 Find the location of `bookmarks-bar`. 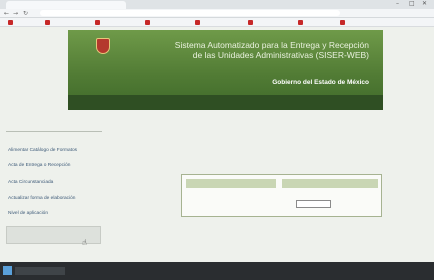

bookmarks-bar is located at coordinates (217, 22).